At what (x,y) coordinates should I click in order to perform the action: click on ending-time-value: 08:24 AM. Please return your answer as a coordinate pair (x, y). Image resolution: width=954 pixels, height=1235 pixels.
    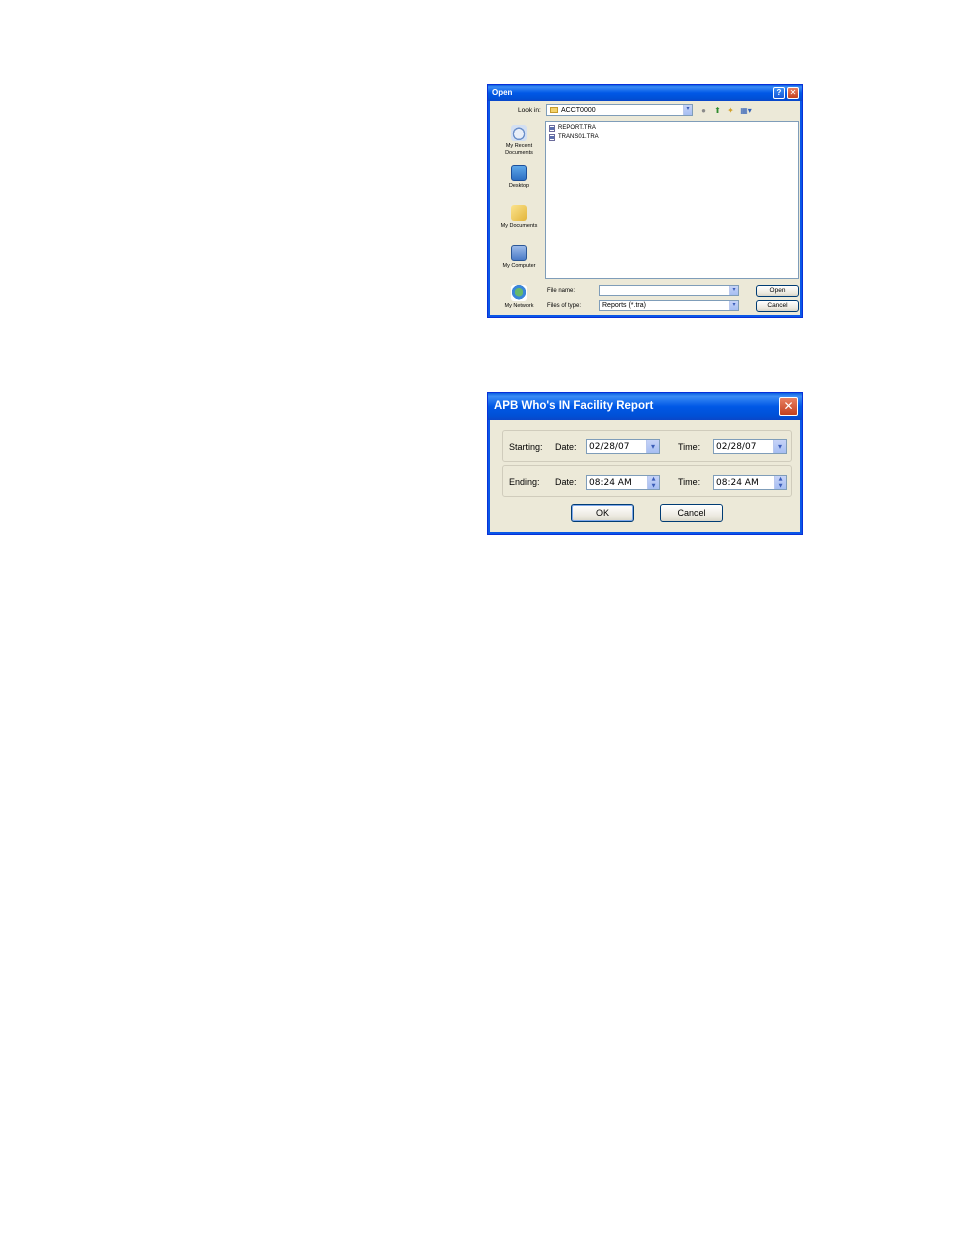
    Looking at the image, I should click on (737, 483).